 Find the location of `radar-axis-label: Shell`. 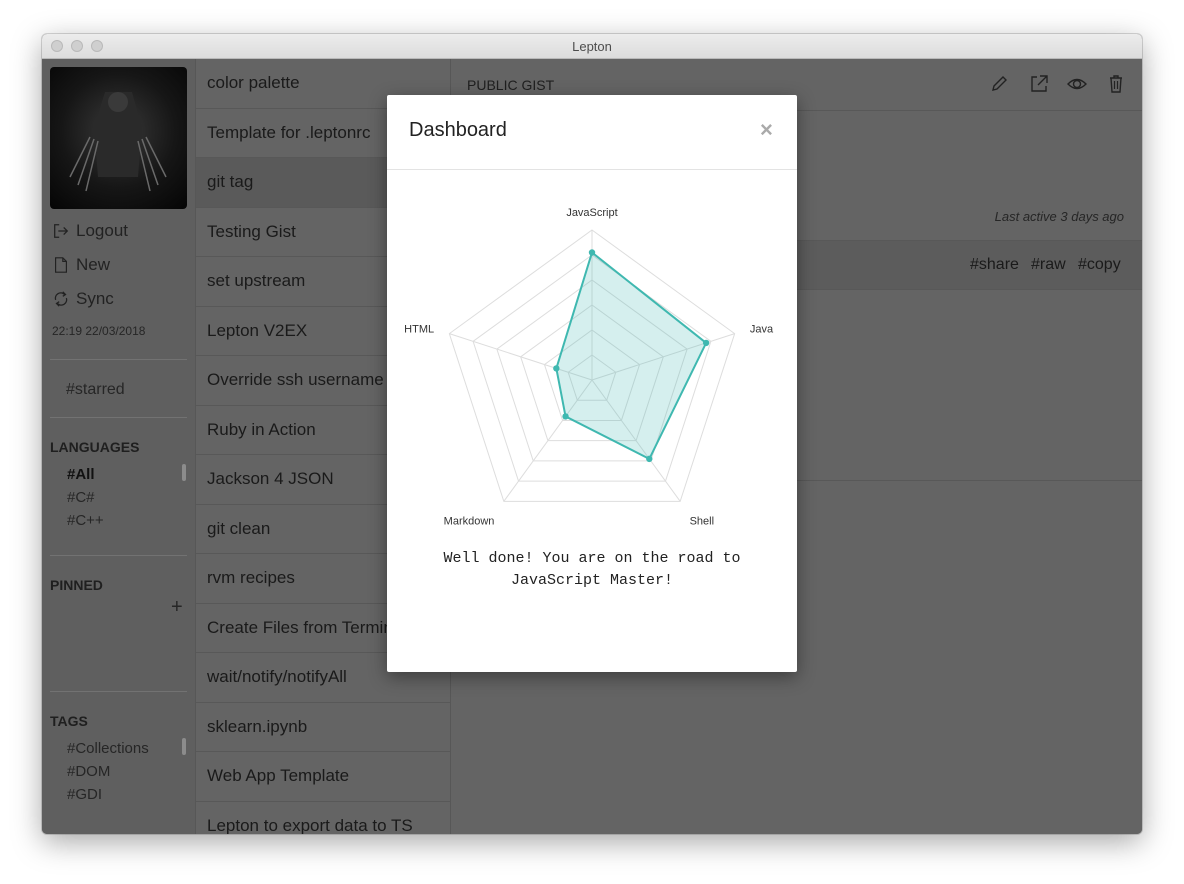

radar-axis-label: Shell is located at coordinates (702, 521).